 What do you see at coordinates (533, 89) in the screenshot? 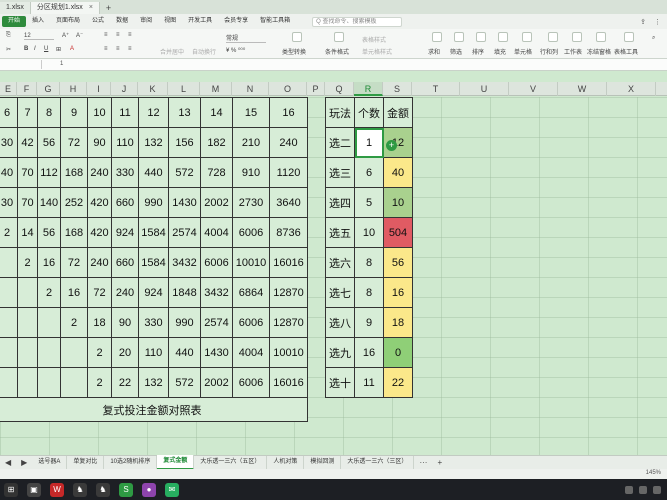
I see `column-header: V` at bounding box center [533, 89].